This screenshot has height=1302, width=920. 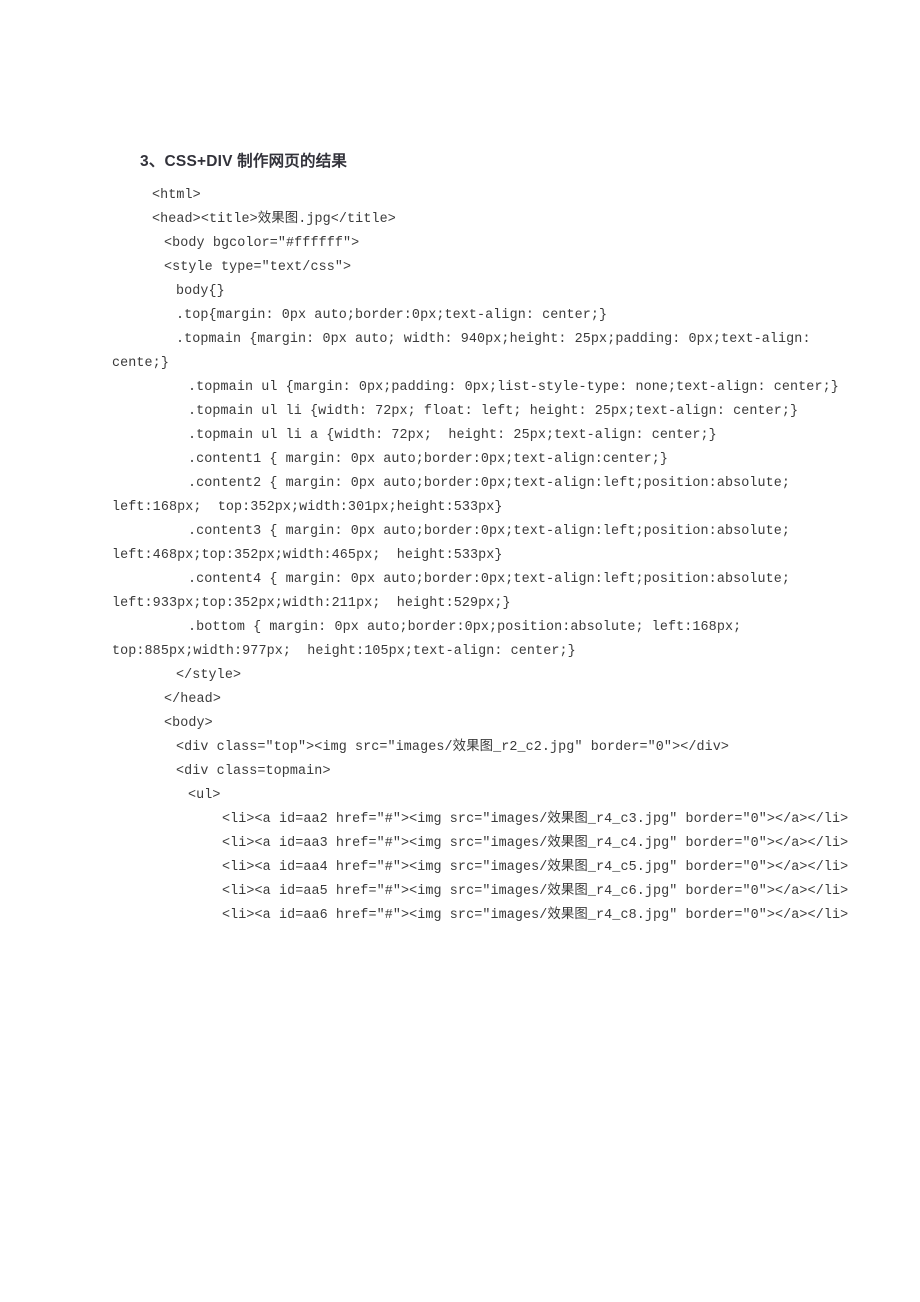 What do you see at coordinates (486, 268) in the screenshot?
I see `code-line: <style type=″text/css″>` at bounding box center [486, 268].